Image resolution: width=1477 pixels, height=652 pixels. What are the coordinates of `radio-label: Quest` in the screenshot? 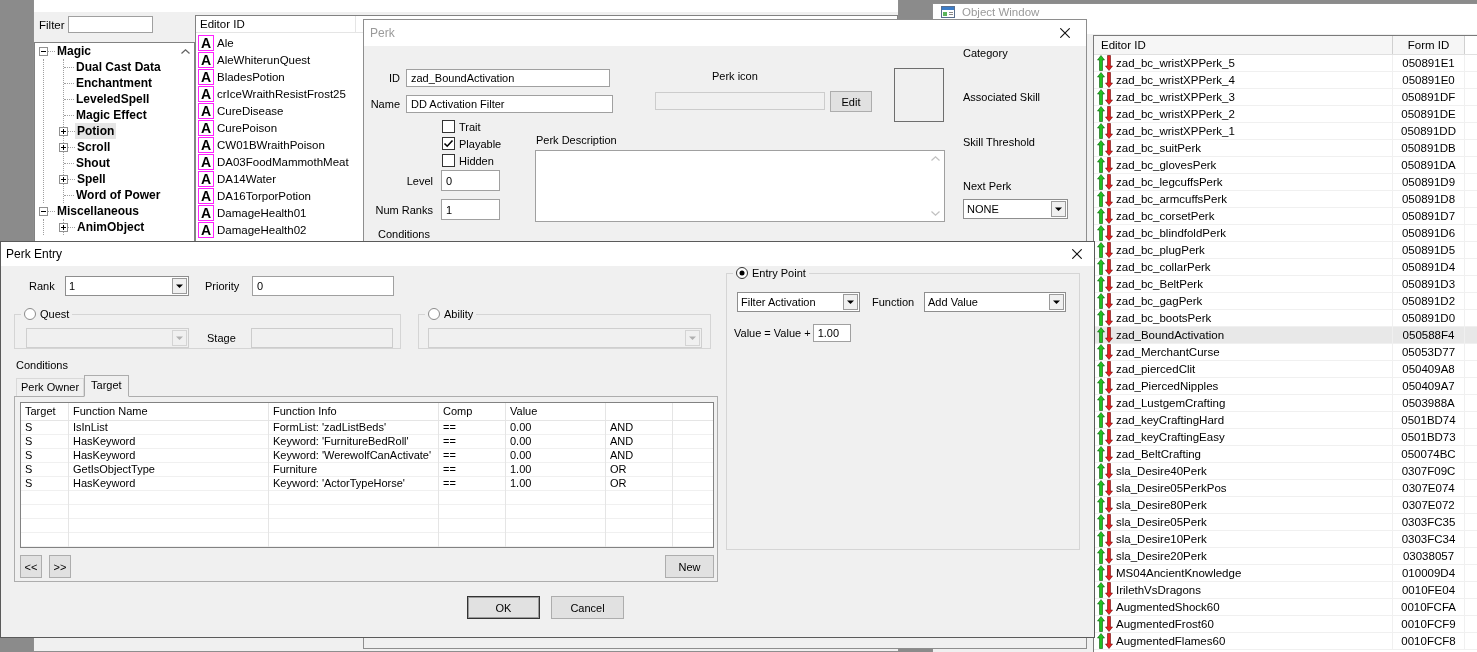 It's located at (55, 314).